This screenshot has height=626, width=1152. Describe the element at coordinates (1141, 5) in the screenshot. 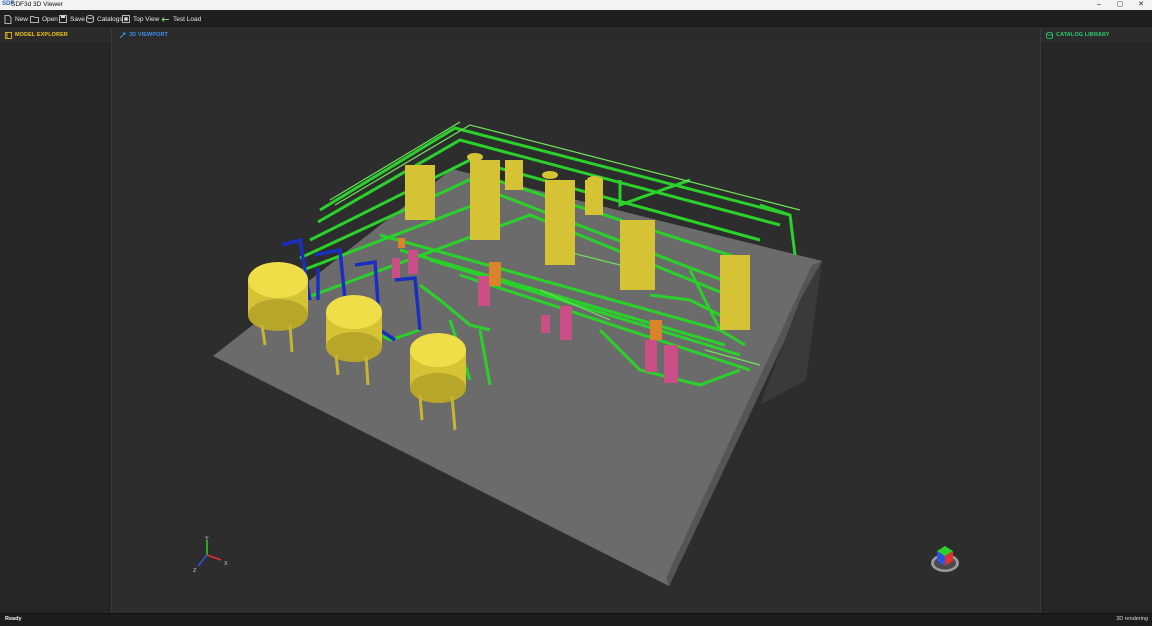

I see `close-button: ✕` at that location.